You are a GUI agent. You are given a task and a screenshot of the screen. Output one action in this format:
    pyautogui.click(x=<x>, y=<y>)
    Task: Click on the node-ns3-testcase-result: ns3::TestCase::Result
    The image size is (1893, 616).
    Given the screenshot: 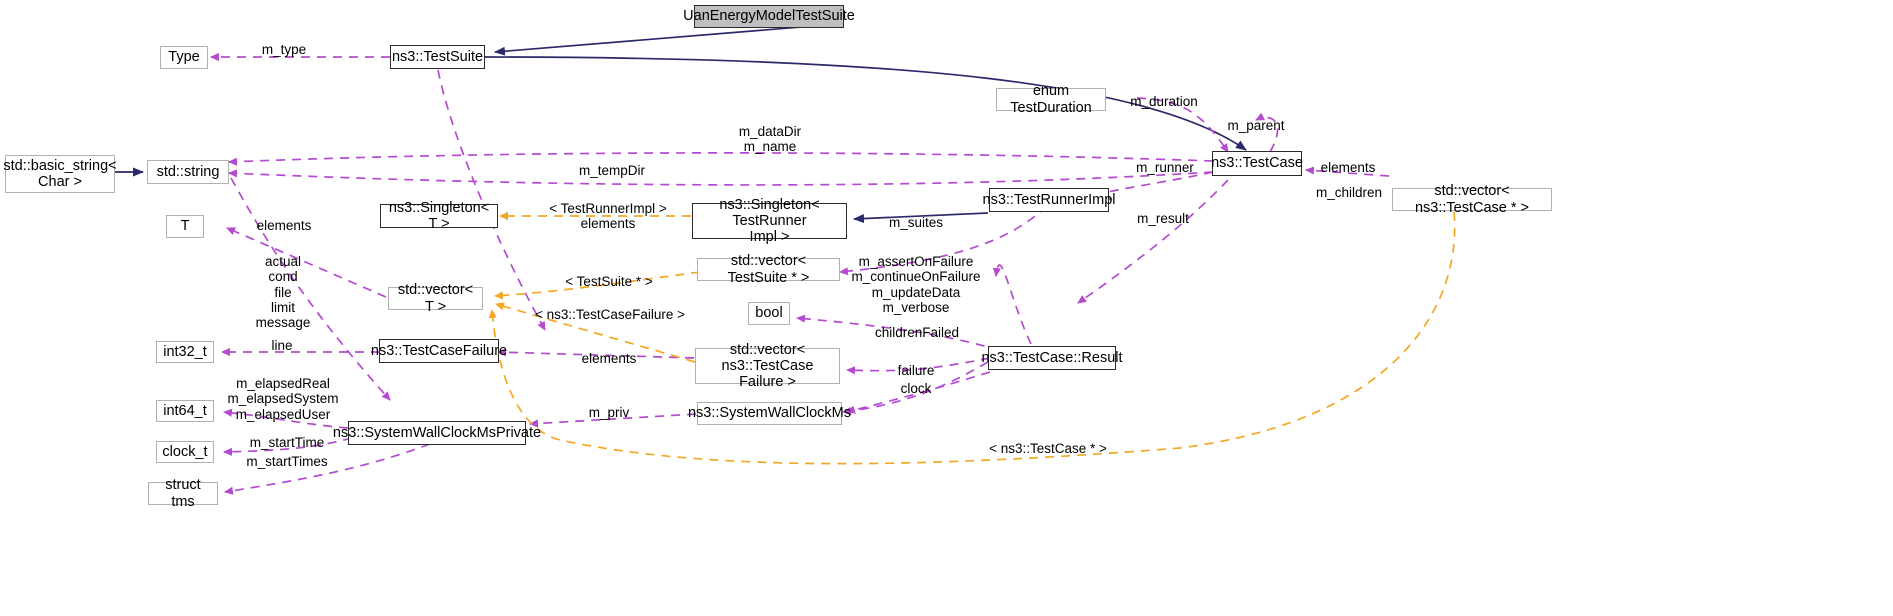 What is the action you would take?
    pyautogui.click(x=1052, y=358)
    